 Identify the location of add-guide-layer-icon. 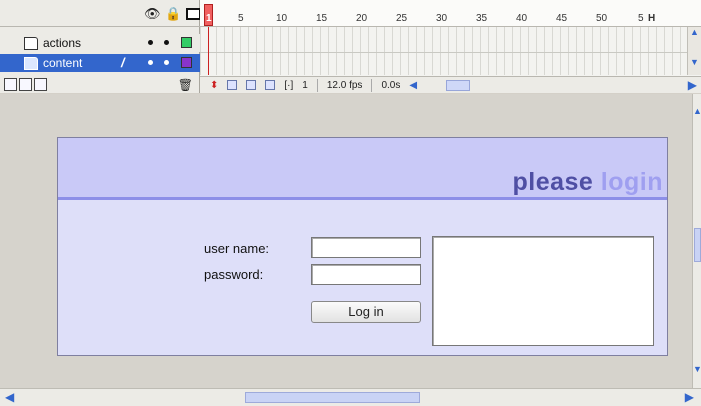
(25, 84).